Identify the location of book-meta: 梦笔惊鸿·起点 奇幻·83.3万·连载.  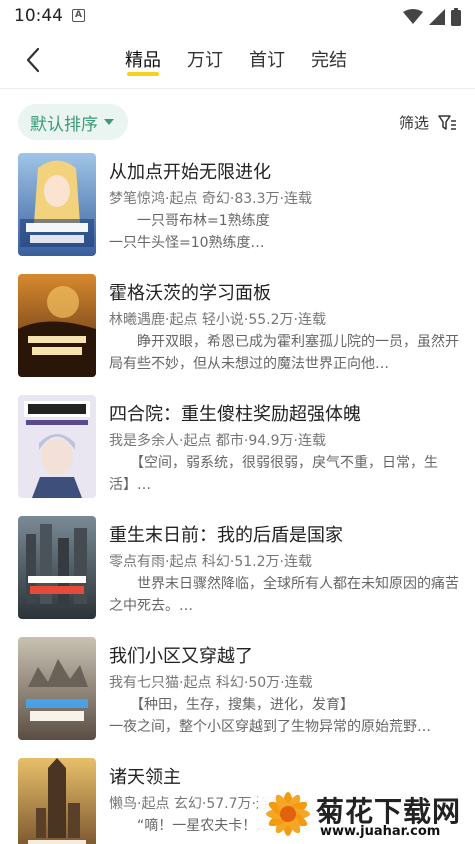
(210, 199).